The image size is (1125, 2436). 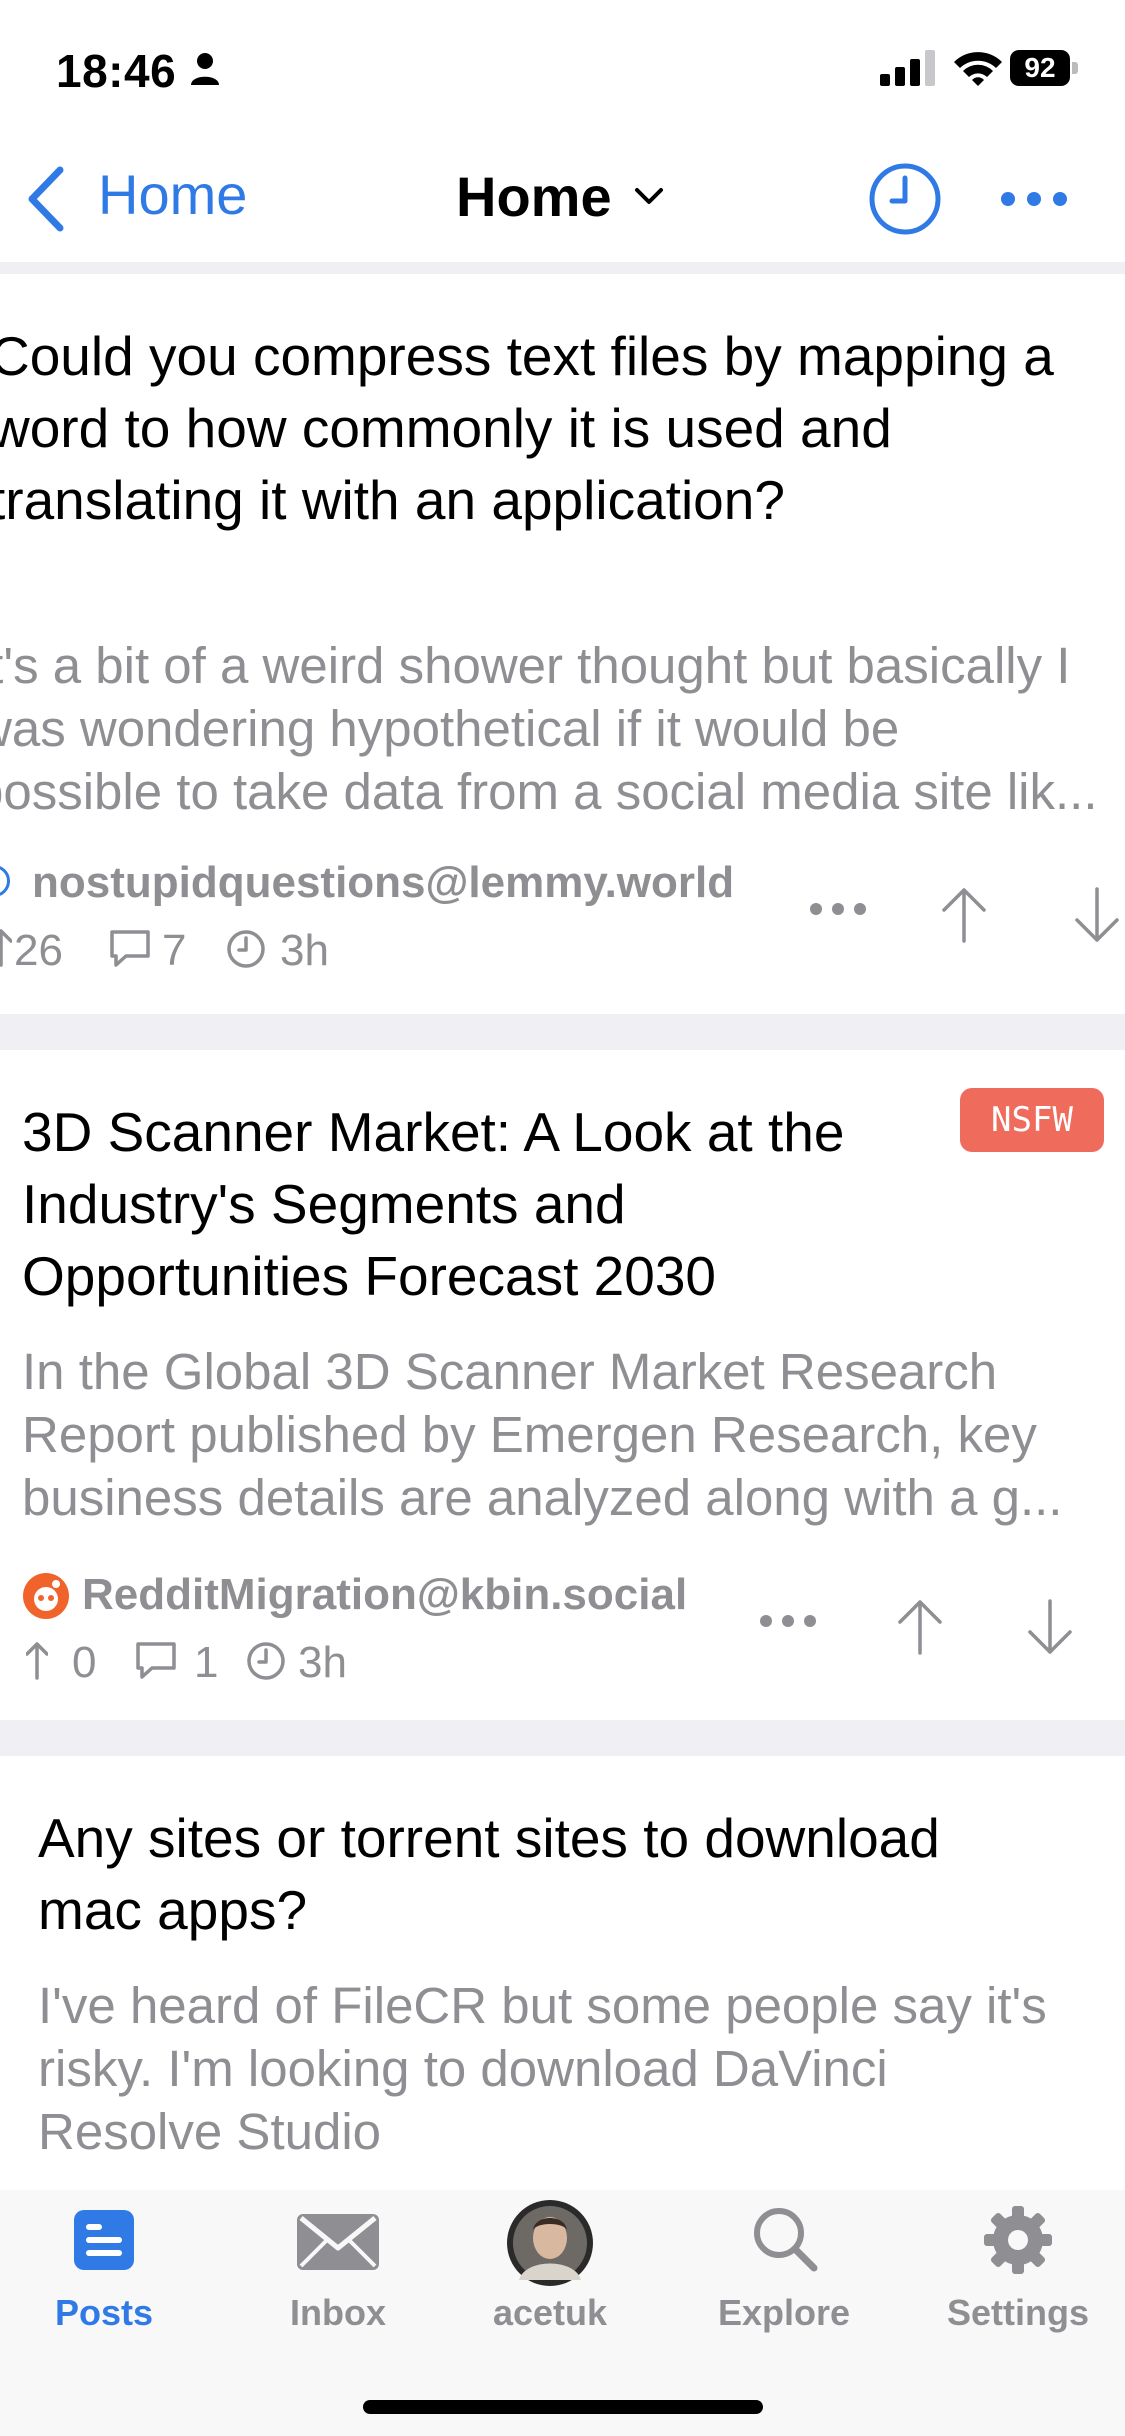 What do you see at coordinates (463, 2068) in the screenshot?
I see `post-body: risky. I'm looking to download DaVinci` at bounding box center [463, 2068].